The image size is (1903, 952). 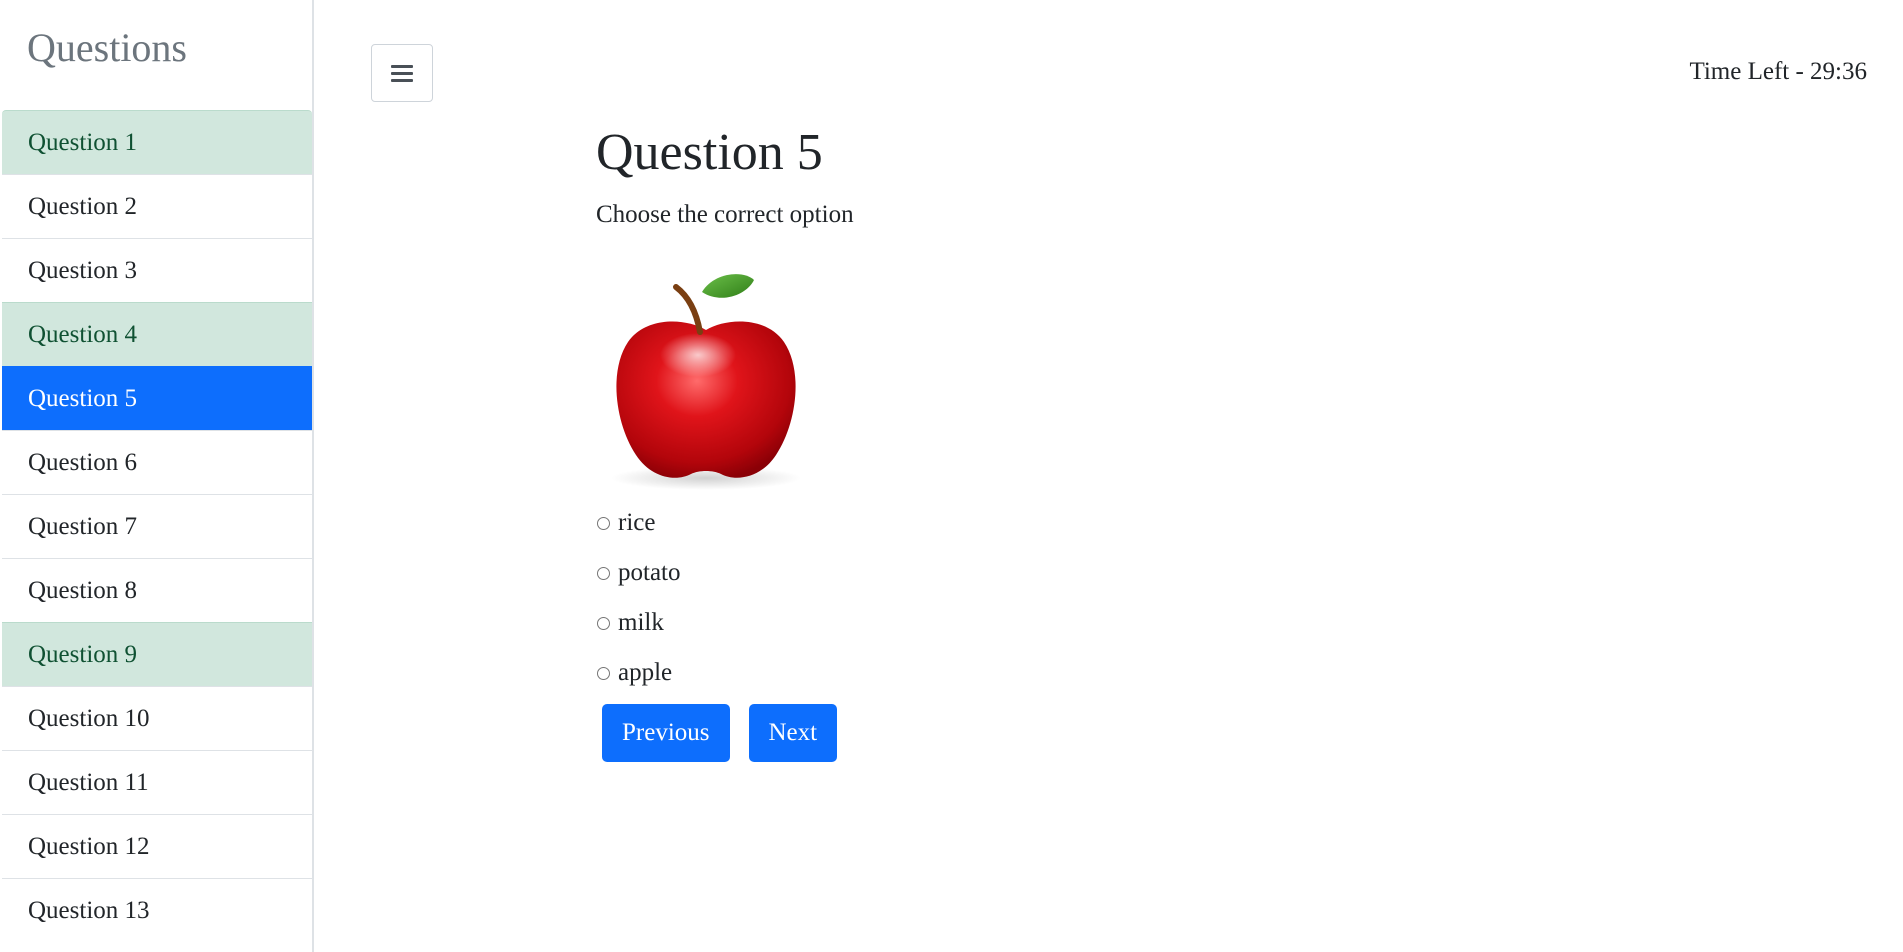 I want to click on sidebar-item-question-2: Question 2, so click(x=157, y=206).